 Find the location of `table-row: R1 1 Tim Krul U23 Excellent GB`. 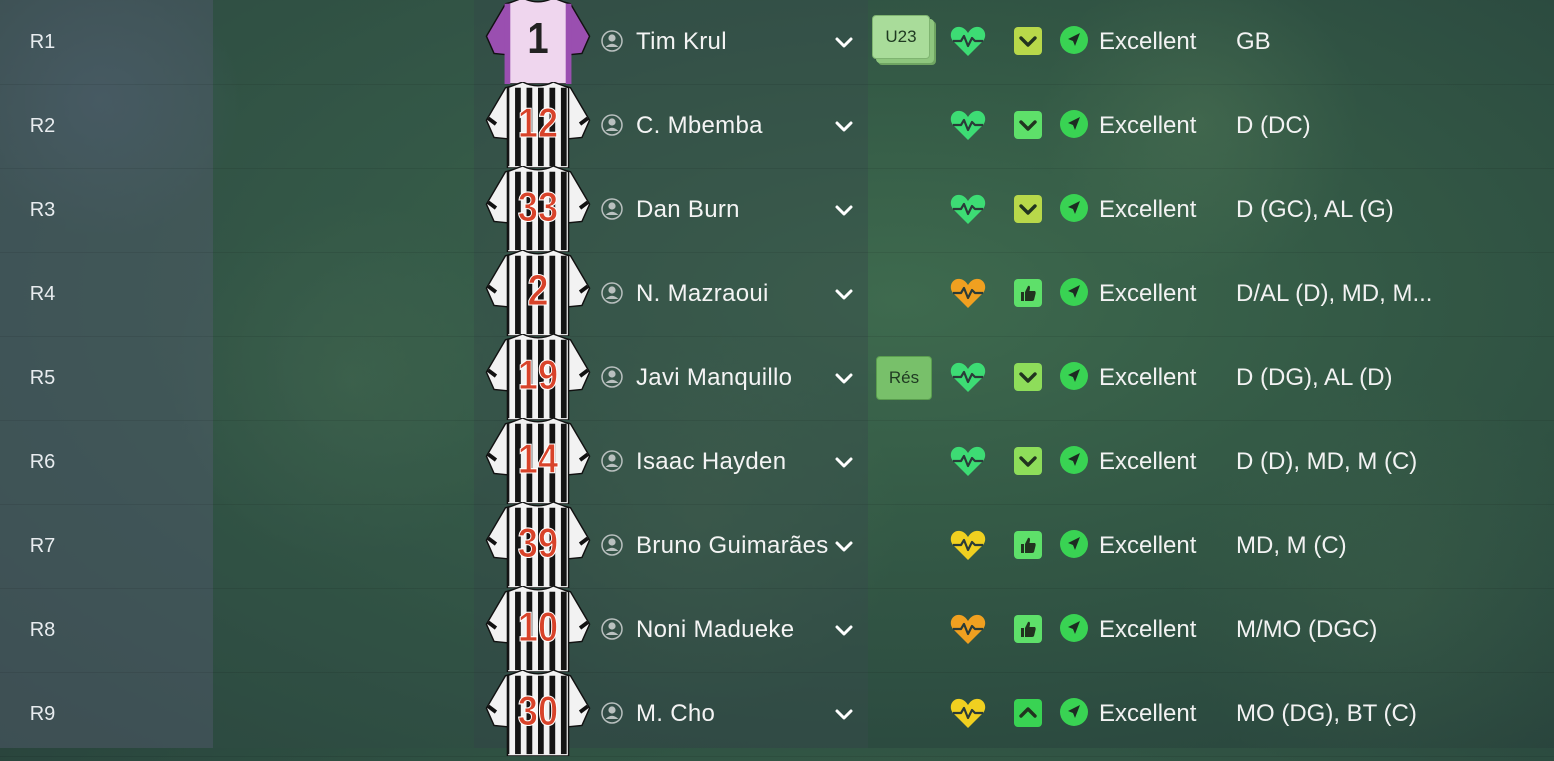

table-row: R1 1 Tim Krul U23 Excellent GB is located at coordinates (777, 42).